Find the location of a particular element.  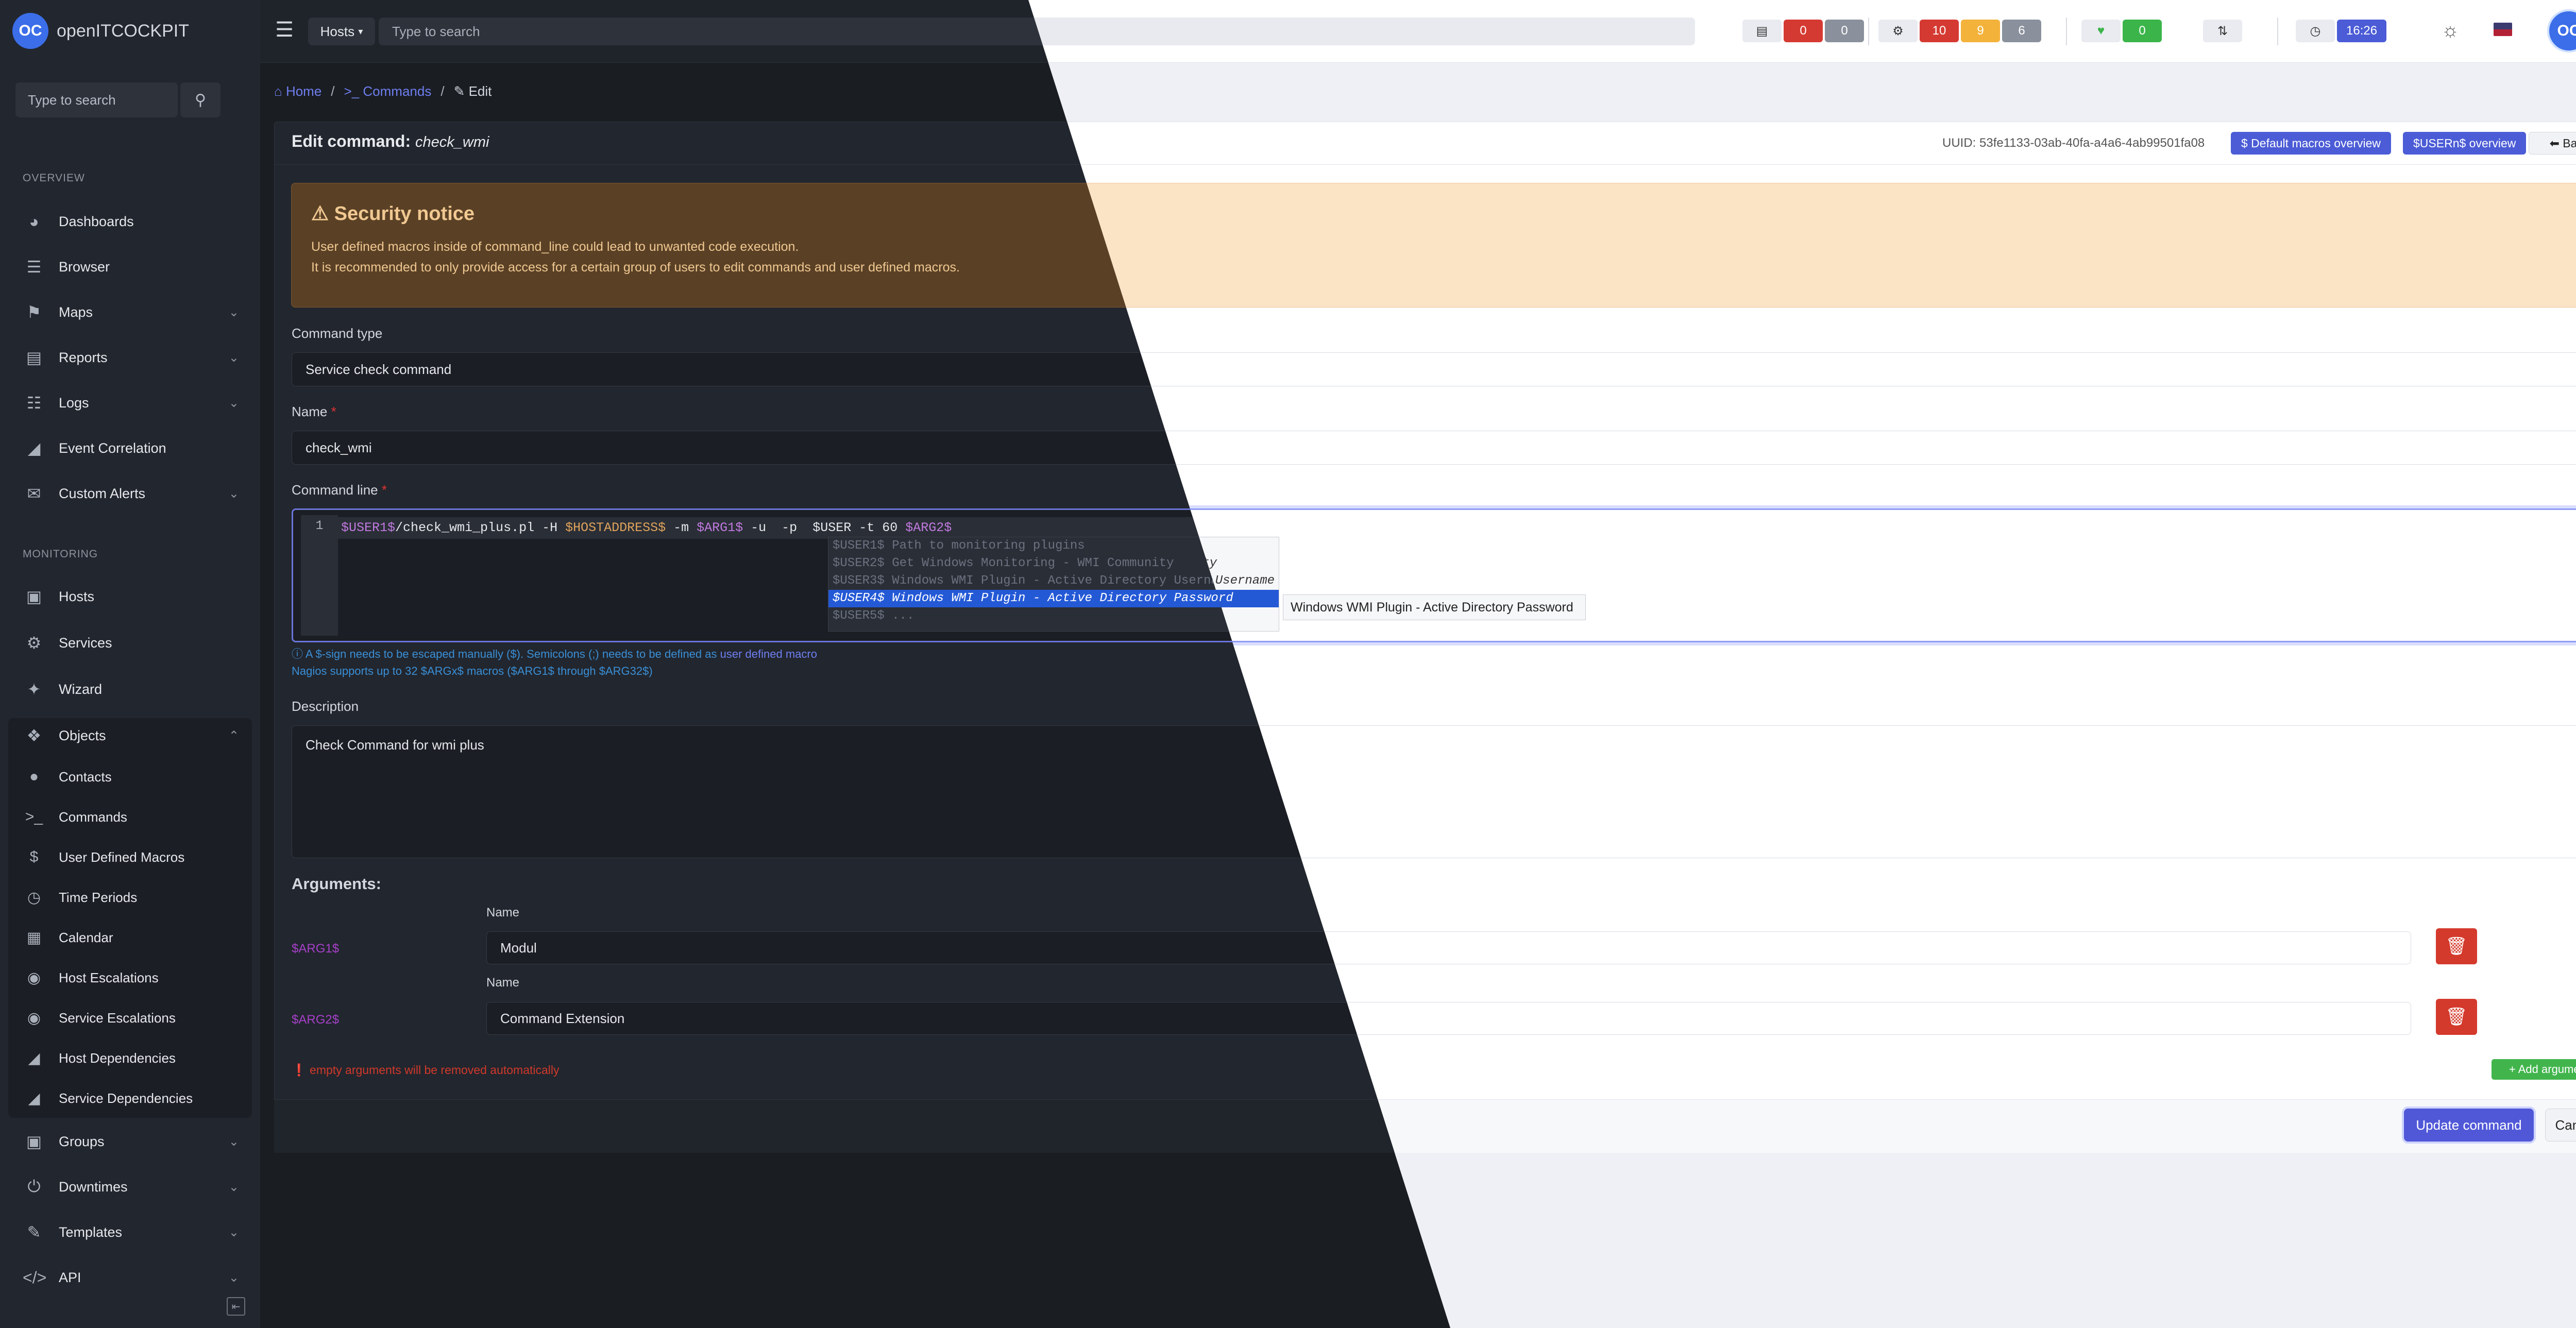

host-status-group: ▤ 0 0 is located at coordinates (1803, 31).